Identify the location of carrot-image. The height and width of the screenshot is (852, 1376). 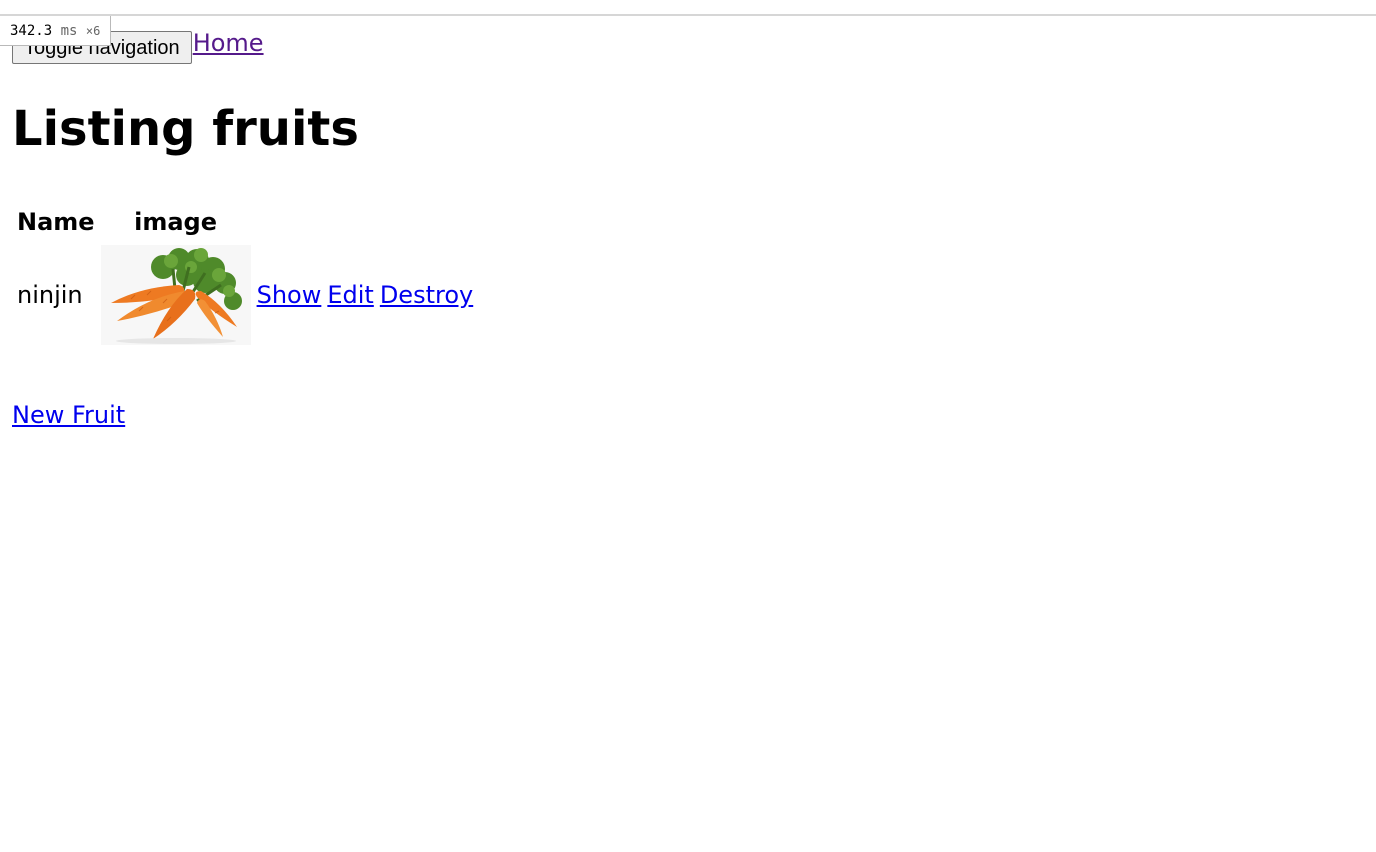
(175, 295).